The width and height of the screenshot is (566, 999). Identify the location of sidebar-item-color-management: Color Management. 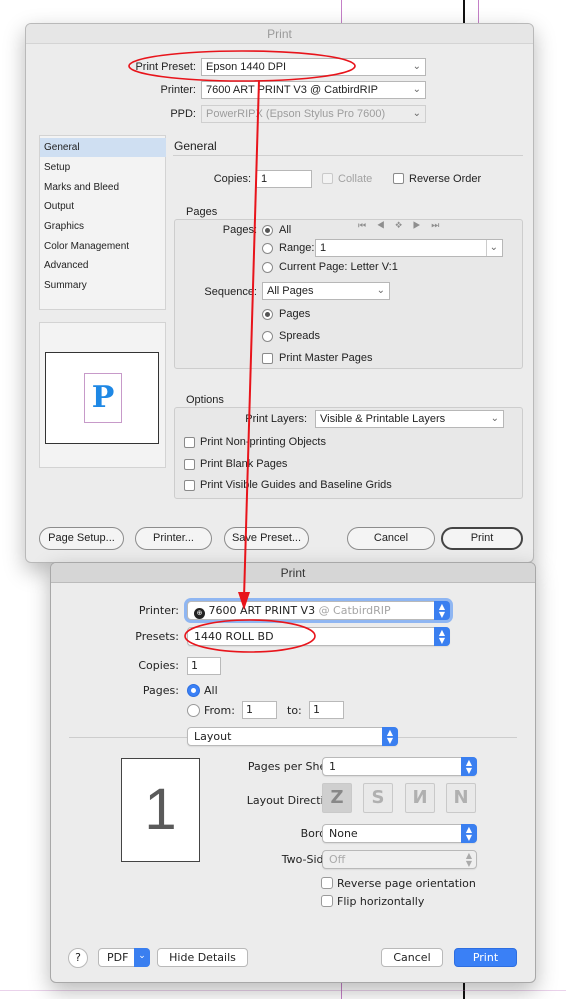
(103, 246).